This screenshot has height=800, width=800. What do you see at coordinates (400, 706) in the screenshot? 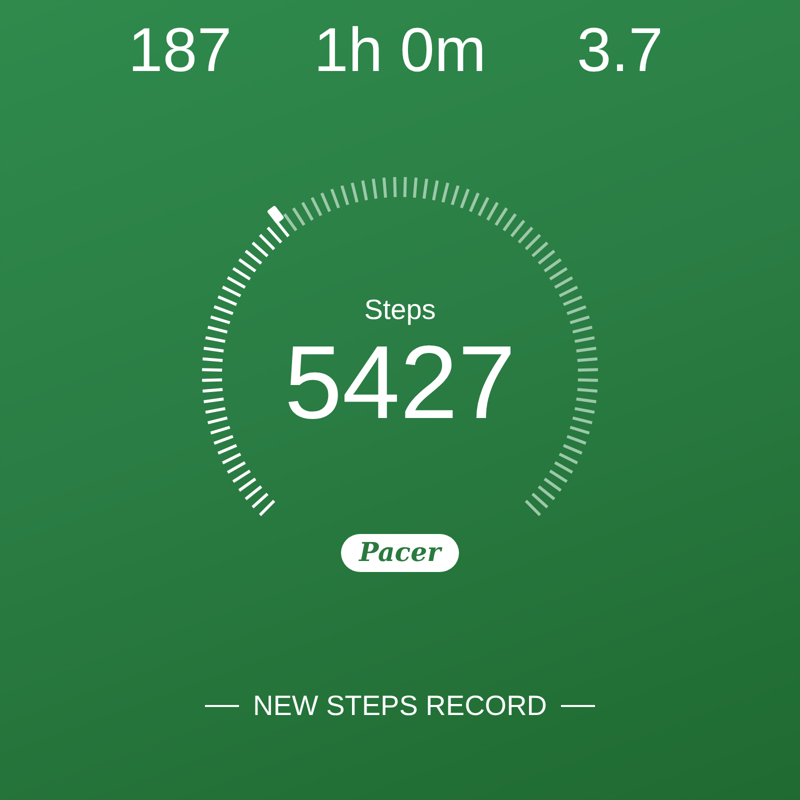
I see `record-banner-text: NEW STEPS RECORD` at bounding box center [400, 706].